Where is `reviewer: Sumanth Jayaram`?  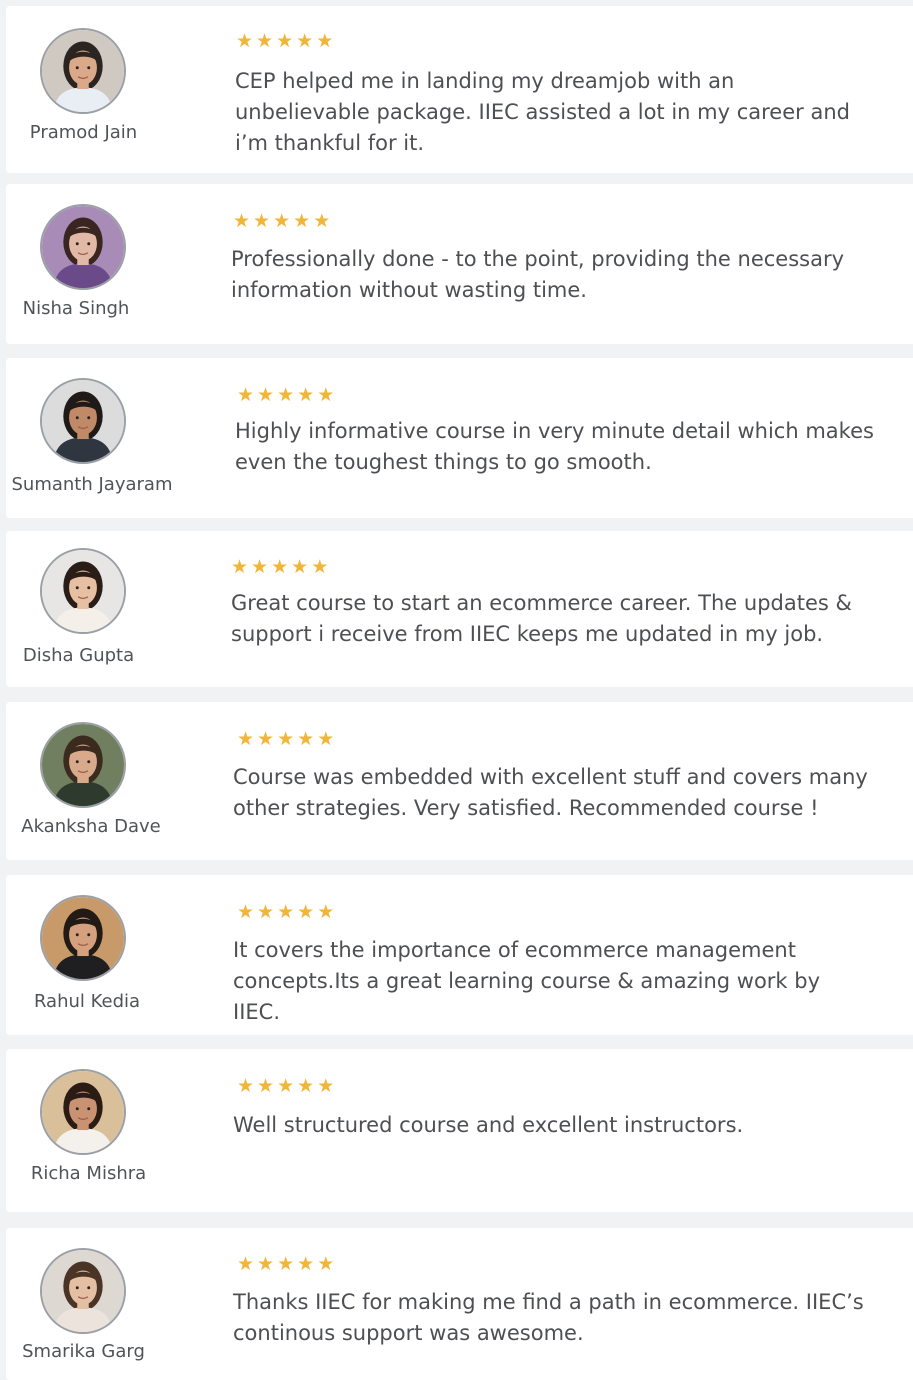 reviewer: Sumanth Jayaram is located at coordinates (92, 438).